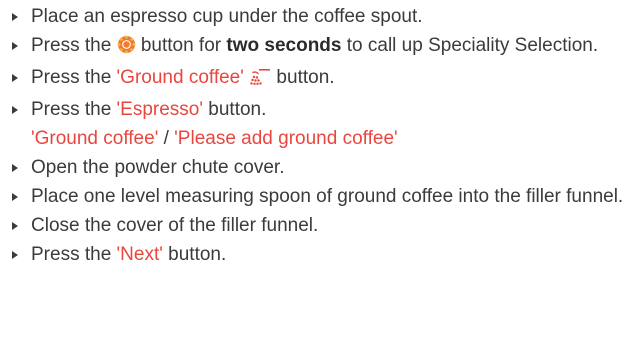 The image size is (629, 350). Describe the element at coordinates (74, 77) in the screenshot. I see `step-3-pre: Press the` at that location.